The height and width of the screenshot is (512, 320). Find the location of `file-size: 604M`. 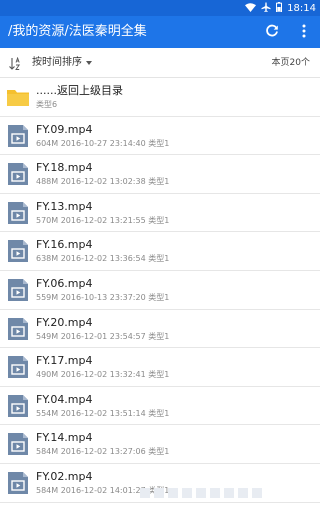

file-size: 604M is located at coordinates (47, 143).